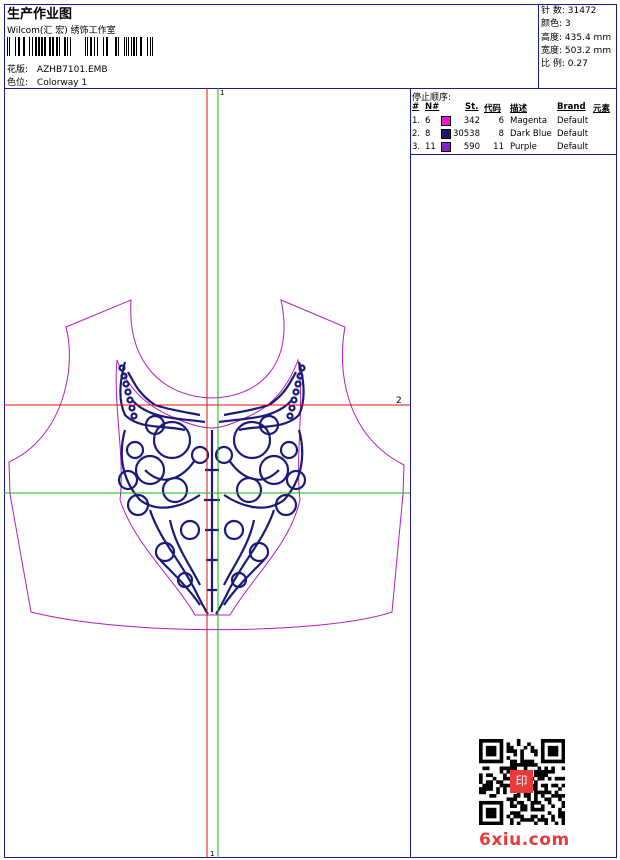 The image size is (620, 860). What do you see at coordinates (212, 854) in the screenshot?
I see `guide-marker-bottom: 1` at bounding box center [212, 854].